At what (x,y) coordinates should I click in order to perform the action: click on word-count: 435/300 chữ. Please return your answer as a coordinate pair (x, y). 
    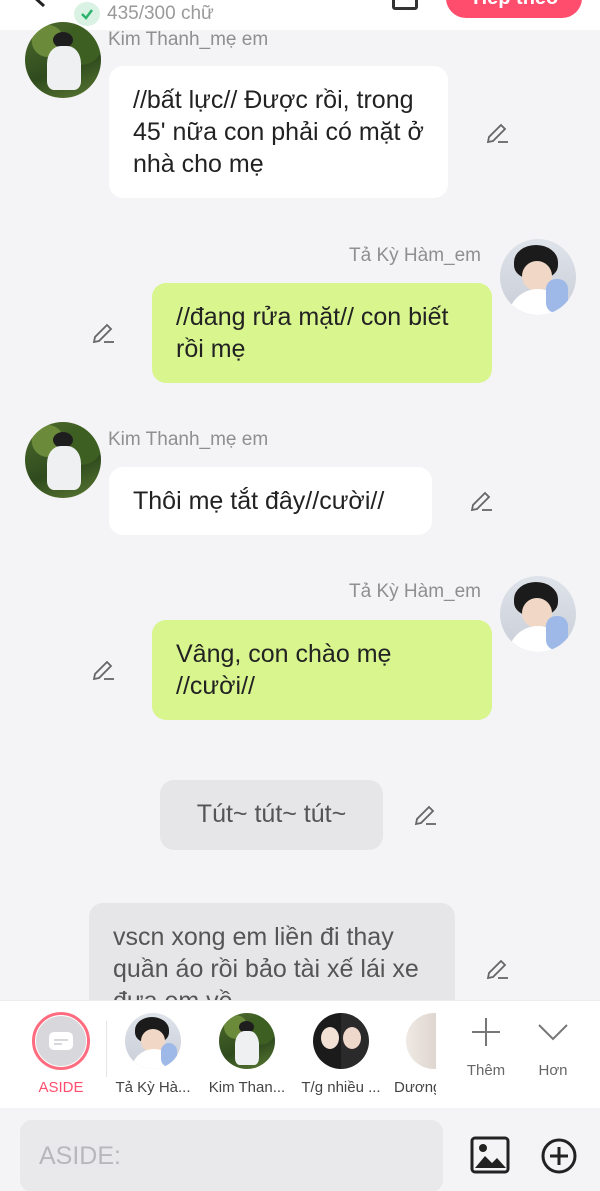
    Looking at the image, I should click on (160, 13).